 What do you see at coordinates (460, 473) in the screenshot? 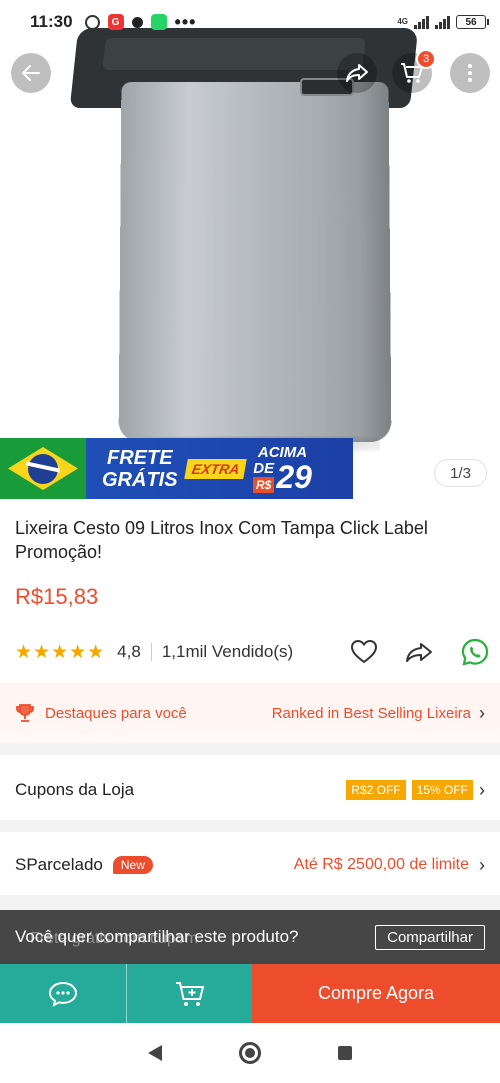
I see `image-counter: 1/3` at bounding box center [460, 473].